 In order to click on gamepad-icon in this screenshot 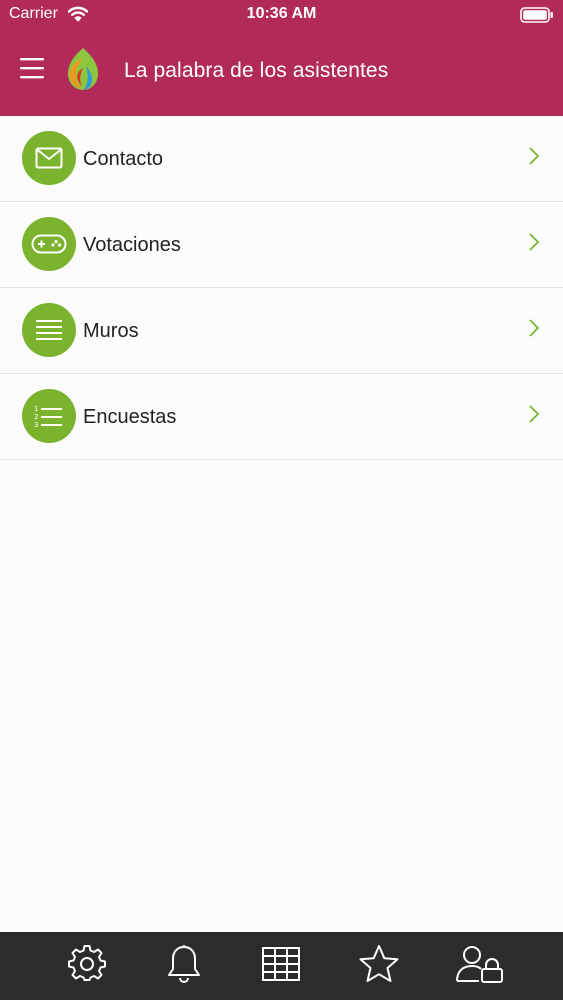, I will do `click(49, 244)`.